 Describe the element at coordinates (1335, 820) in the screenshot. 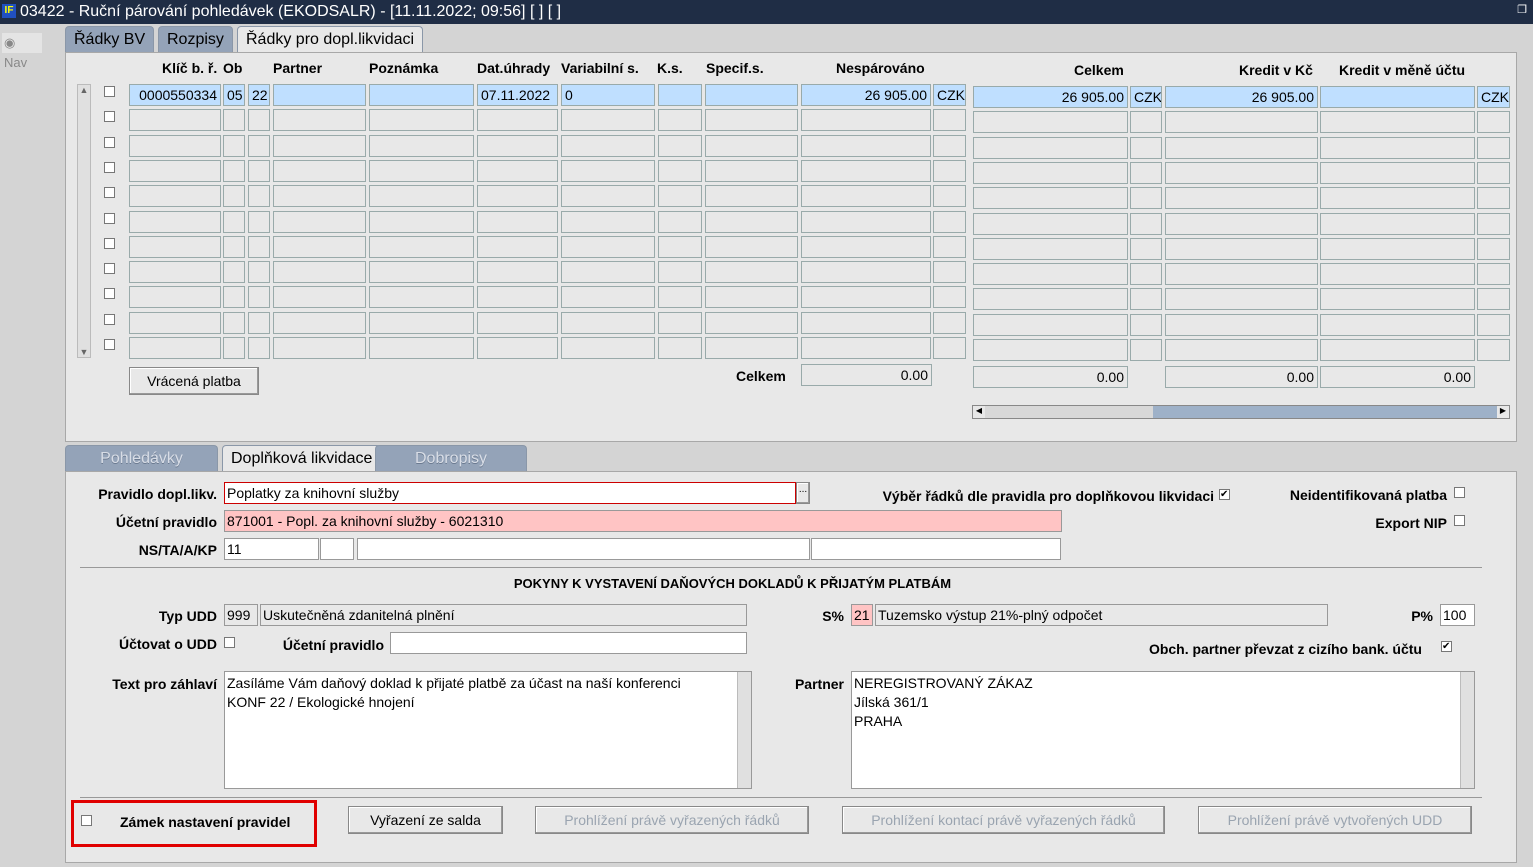

I see `prohlizeni-udd-button: Prohlížení právě vytvořených UDD` at that location.